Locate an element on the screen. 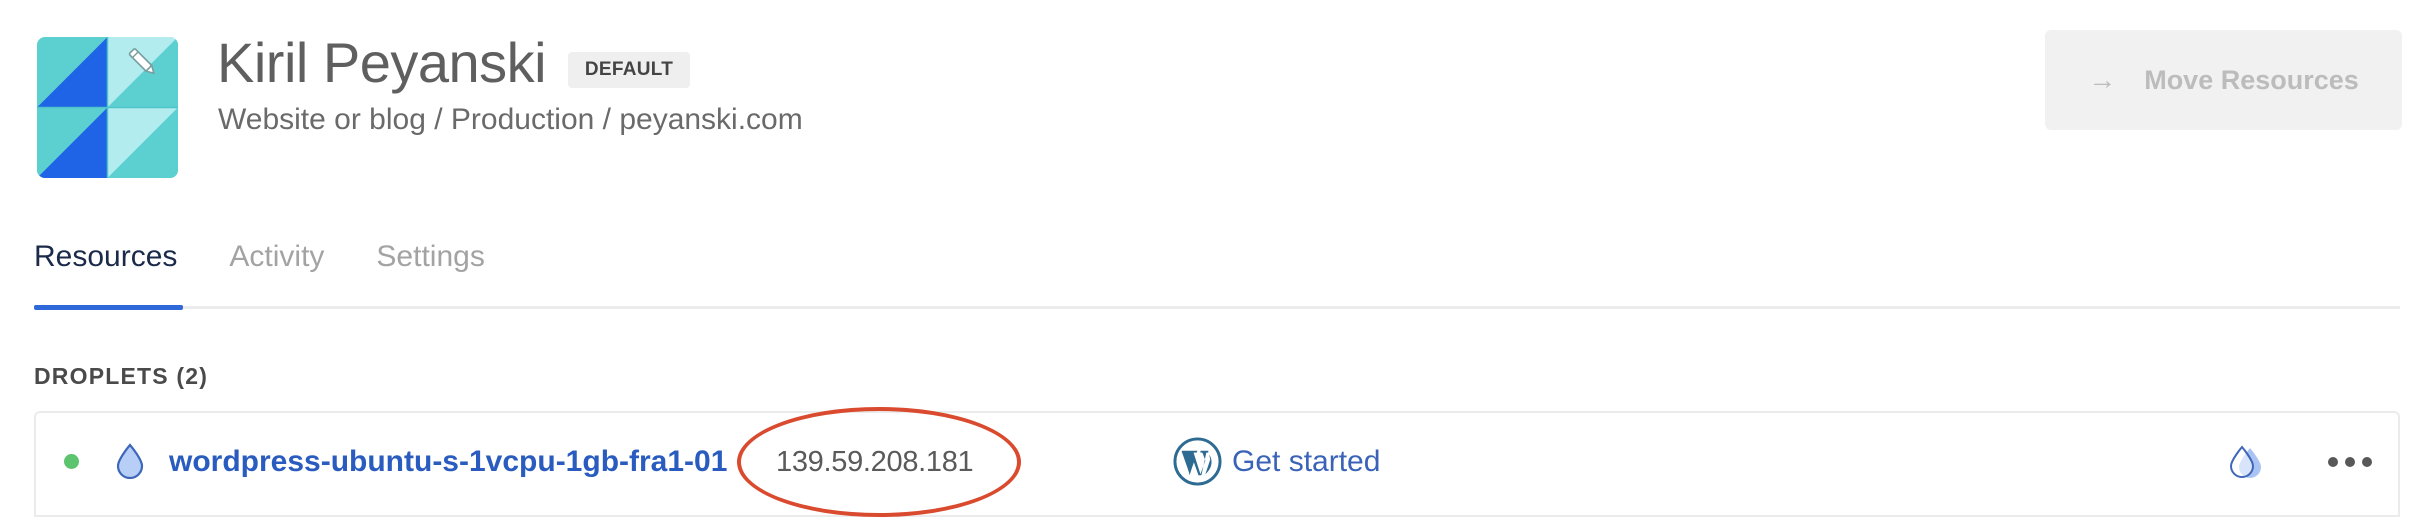  project-tabs: Resources Activity Settings is located at coordinates (285, 257).